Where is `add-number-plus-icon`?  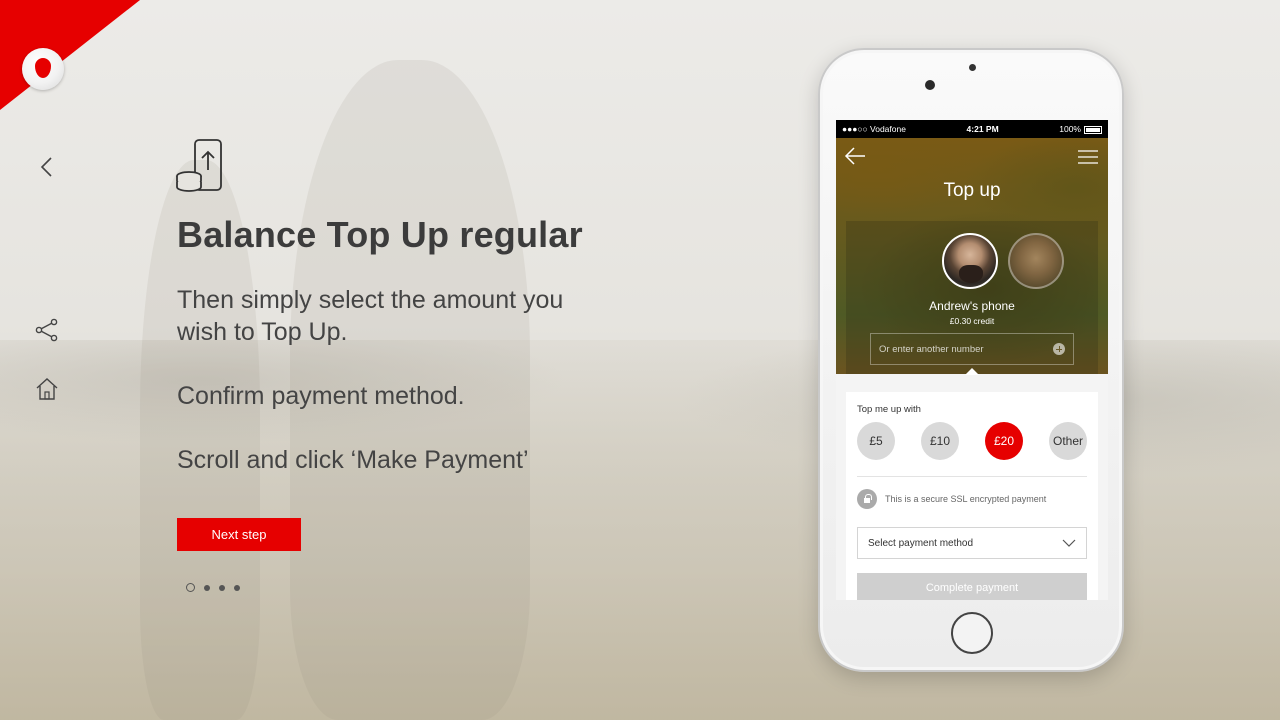
add-number-plus-icon is located at coordinates (1059, 349).